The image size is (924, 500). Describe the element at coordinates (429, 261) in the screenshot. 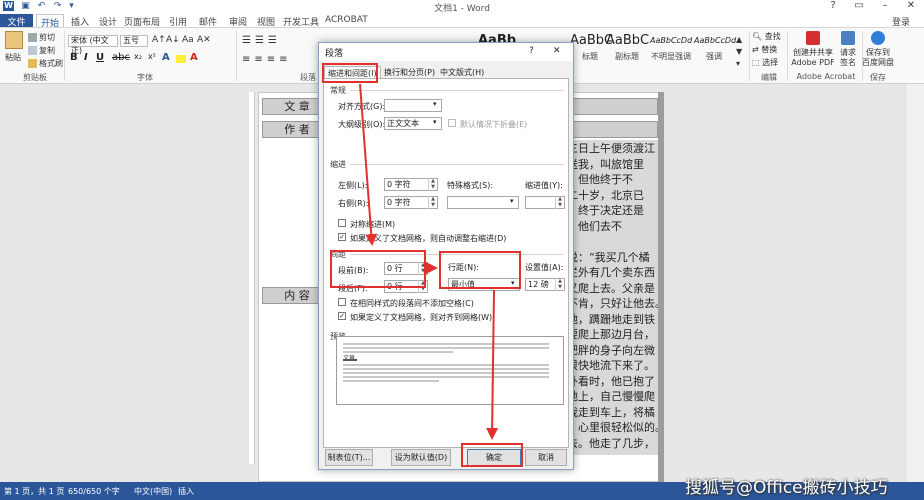

I see `annotation-arrows` at that location.